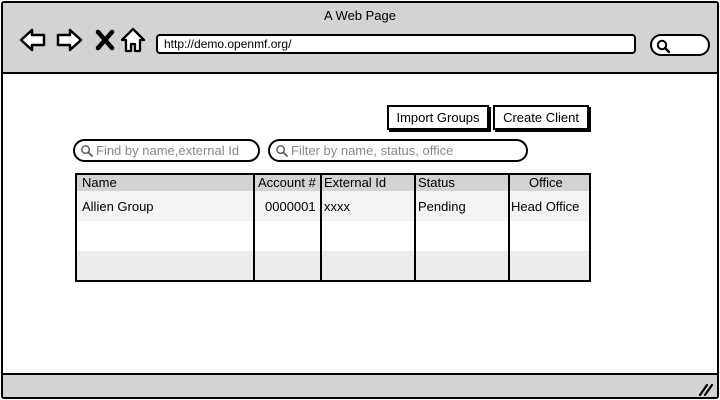 The image size is (720, 400). What do you see at coordinates (118, 206) in the screenshot?
I see `cell-name: Allien Group` at bounding box center [118, 206].